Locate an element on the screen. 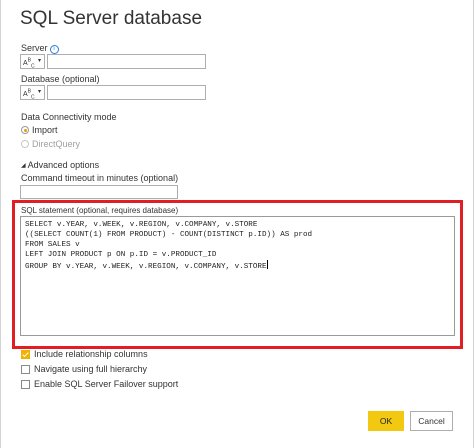 Image resolution: width=474 pixels, height=448 pixels. checkbox-relationship-columns-label: Include relationship columns is located at coordinates (91, 354).